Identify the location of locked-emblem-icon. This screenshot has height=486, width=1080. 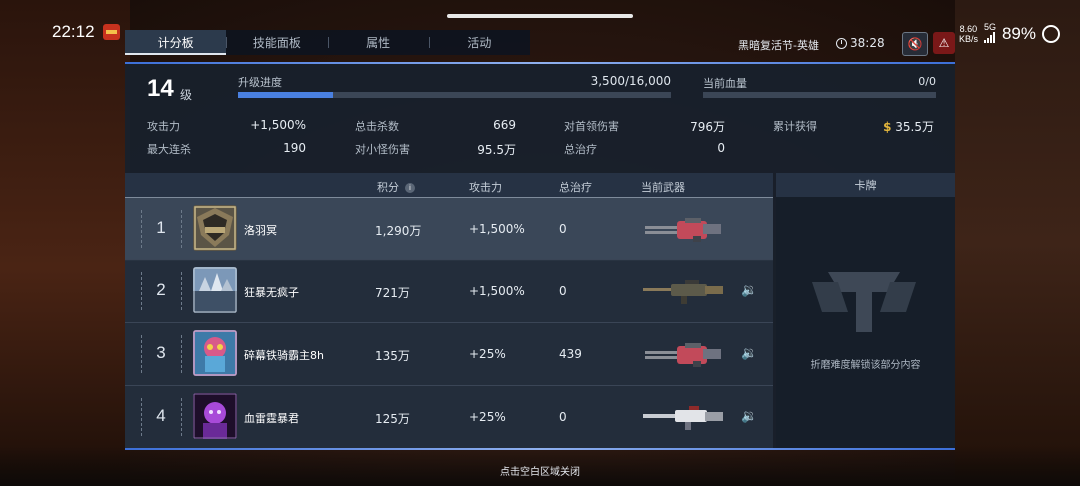
(864, 302).